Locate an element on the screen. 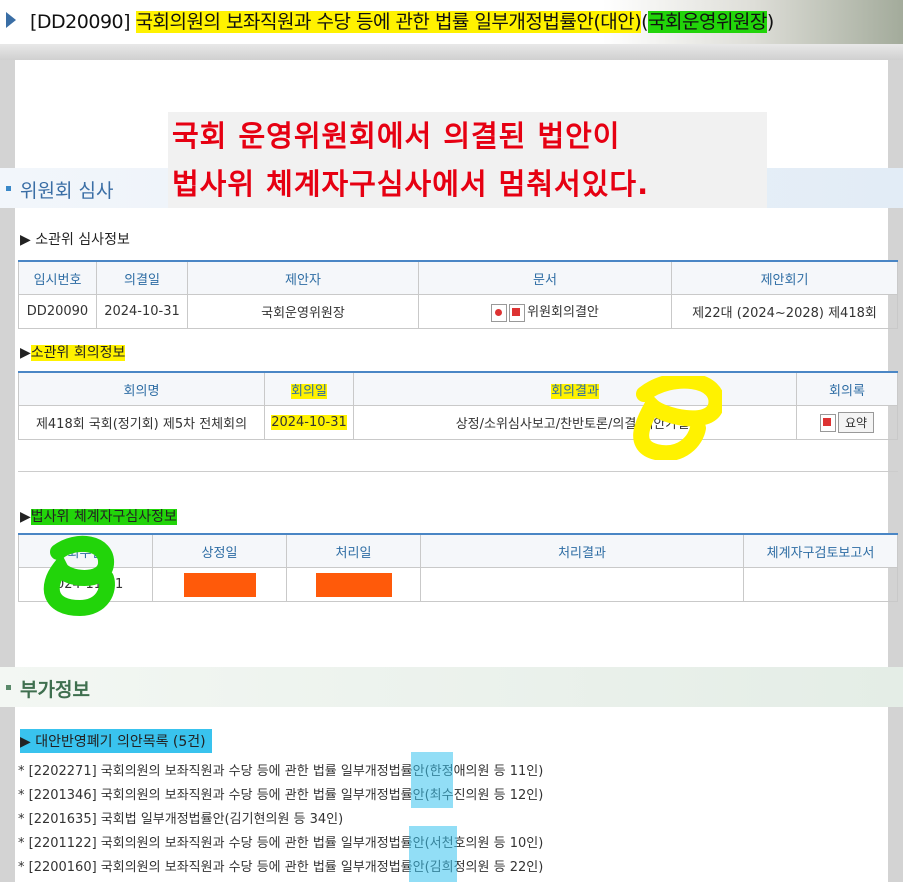 The width and height of the screenshot is (903, 882). annotation-line-2: 법사위 체계자구심사에서 멈춰서있다. is located at coordinates (411, 184).